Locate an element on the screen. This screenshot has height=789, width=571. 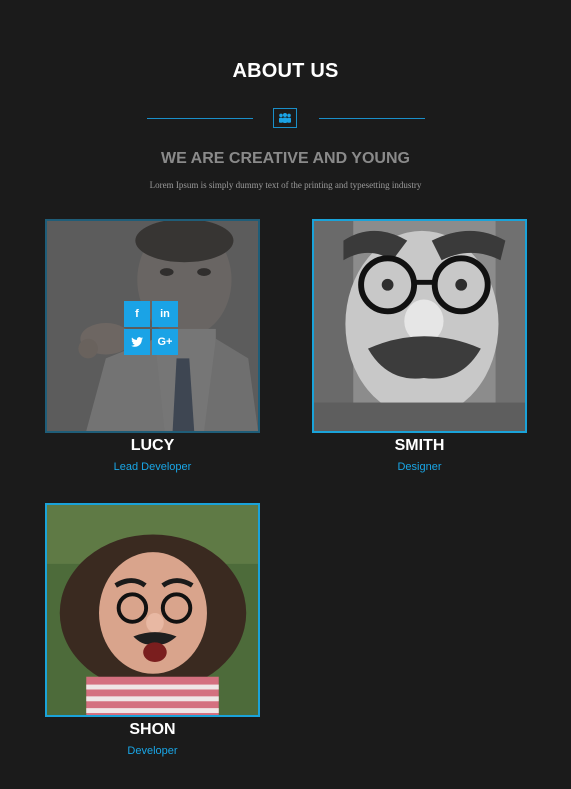
facebook-icon: f is located at coordinates (137, 314).